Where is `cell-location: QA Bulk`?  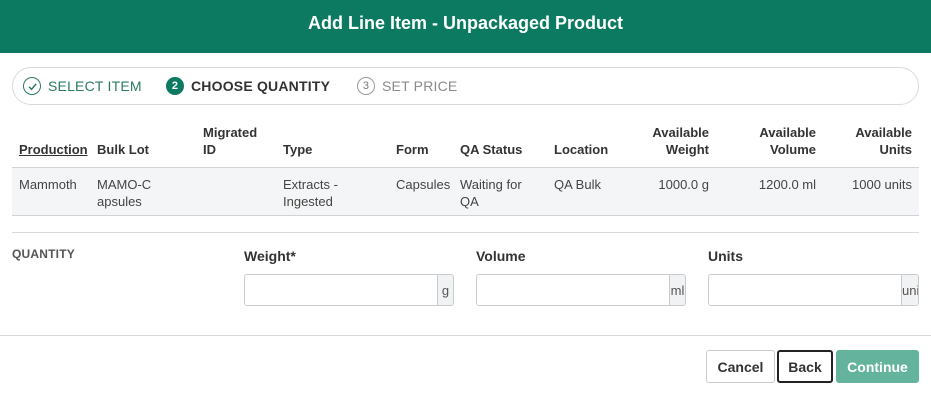
cell-location: QA Bulk is located at coordinates (577, 184).